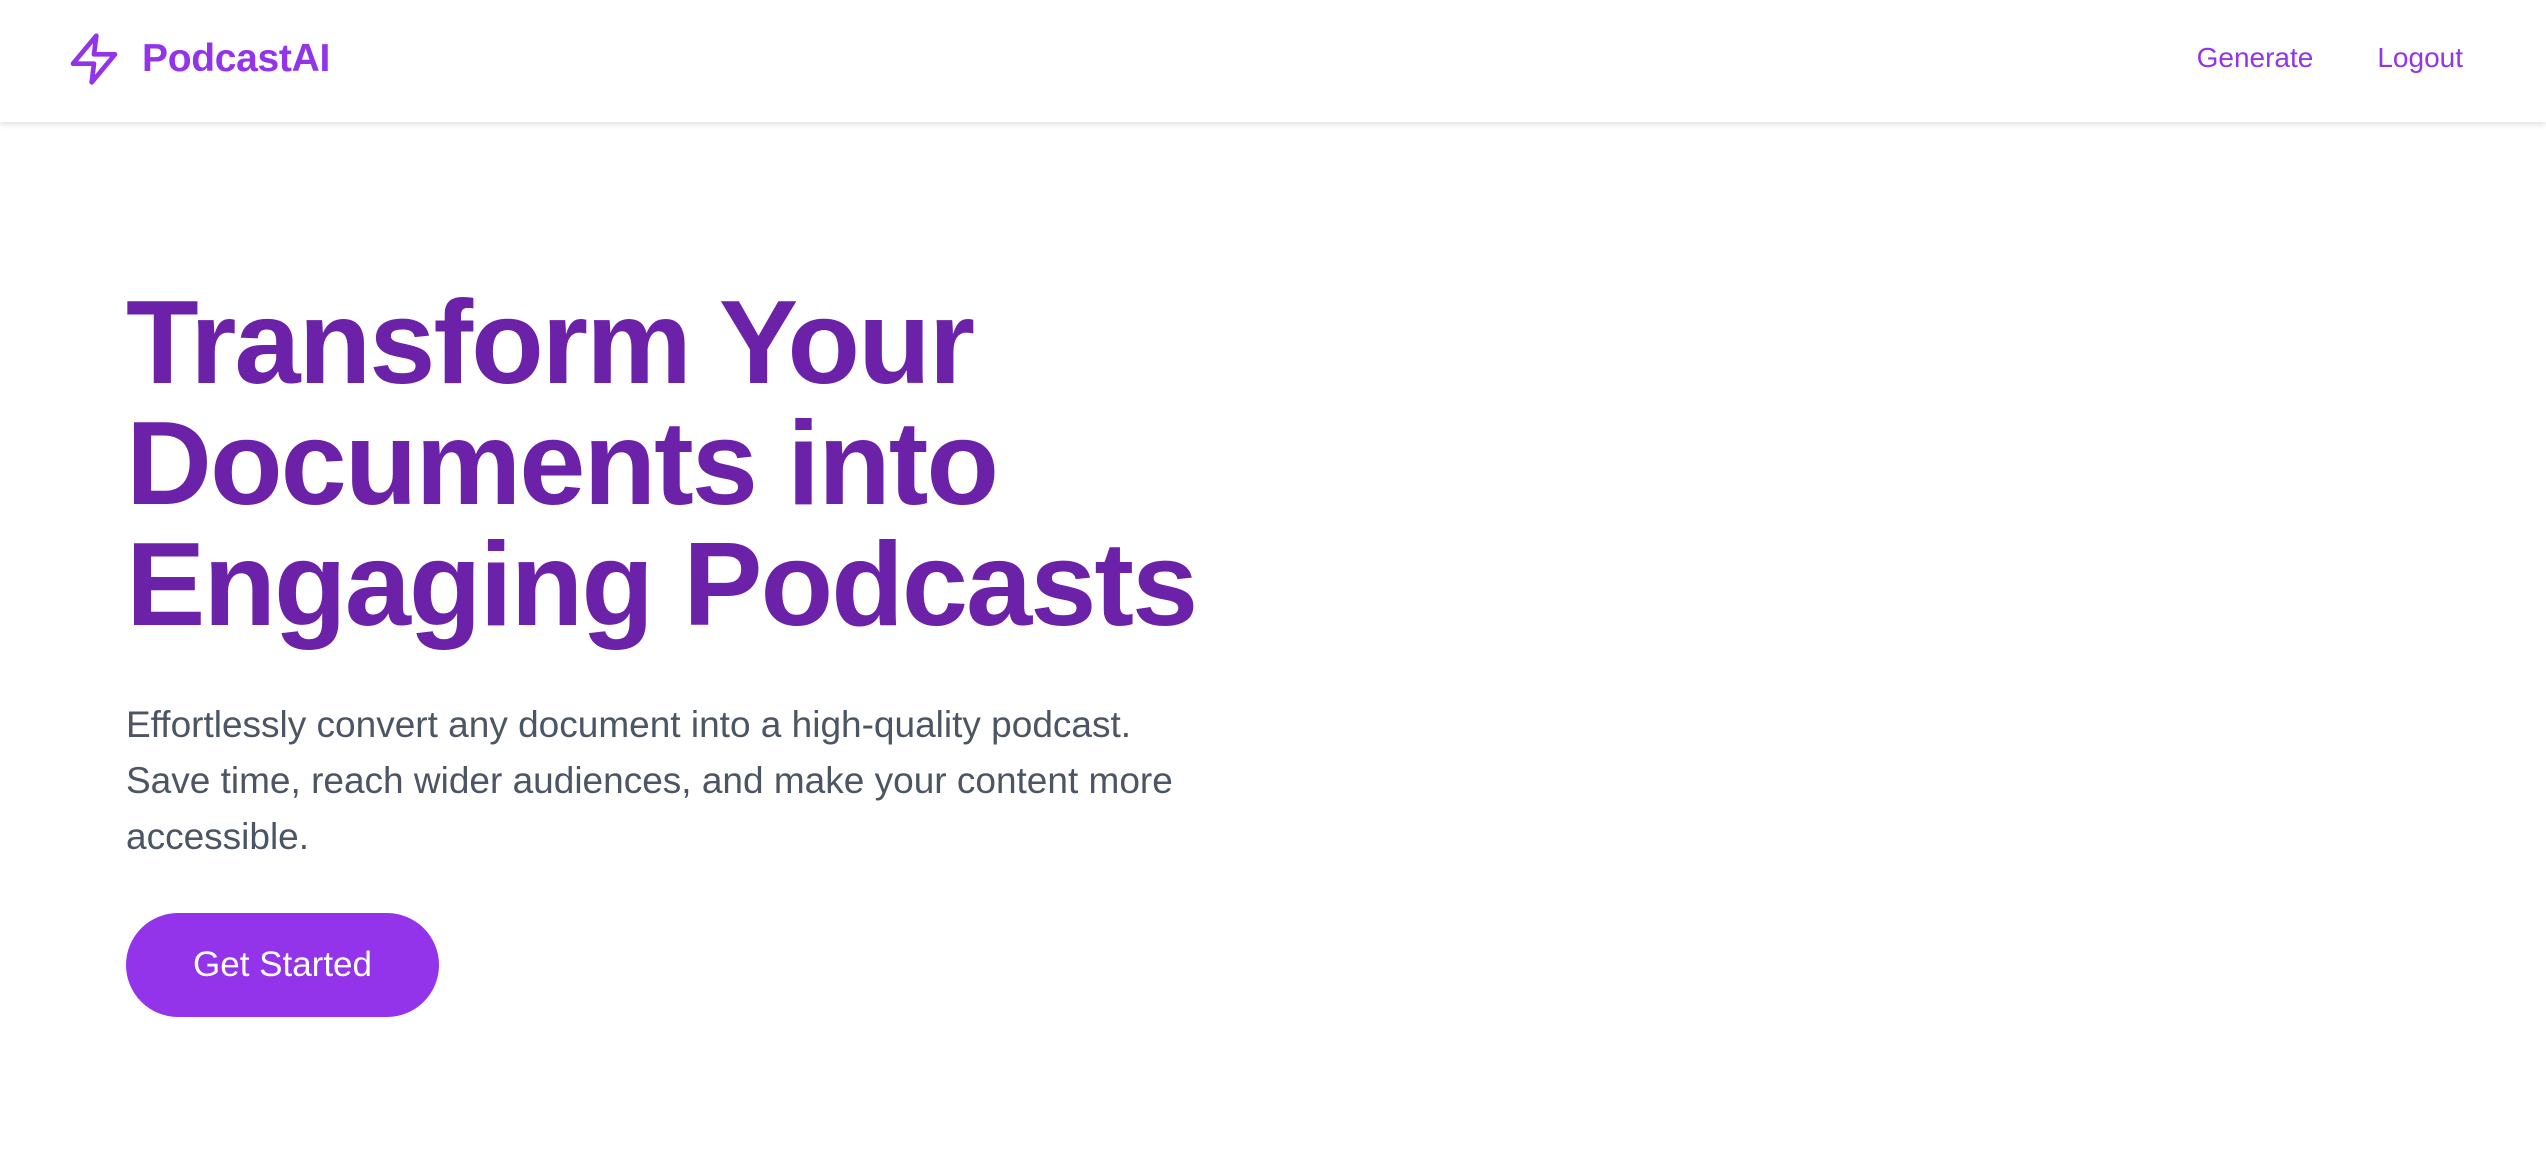  I want to click on hero-title-line: Documents into, so click(562, 463).